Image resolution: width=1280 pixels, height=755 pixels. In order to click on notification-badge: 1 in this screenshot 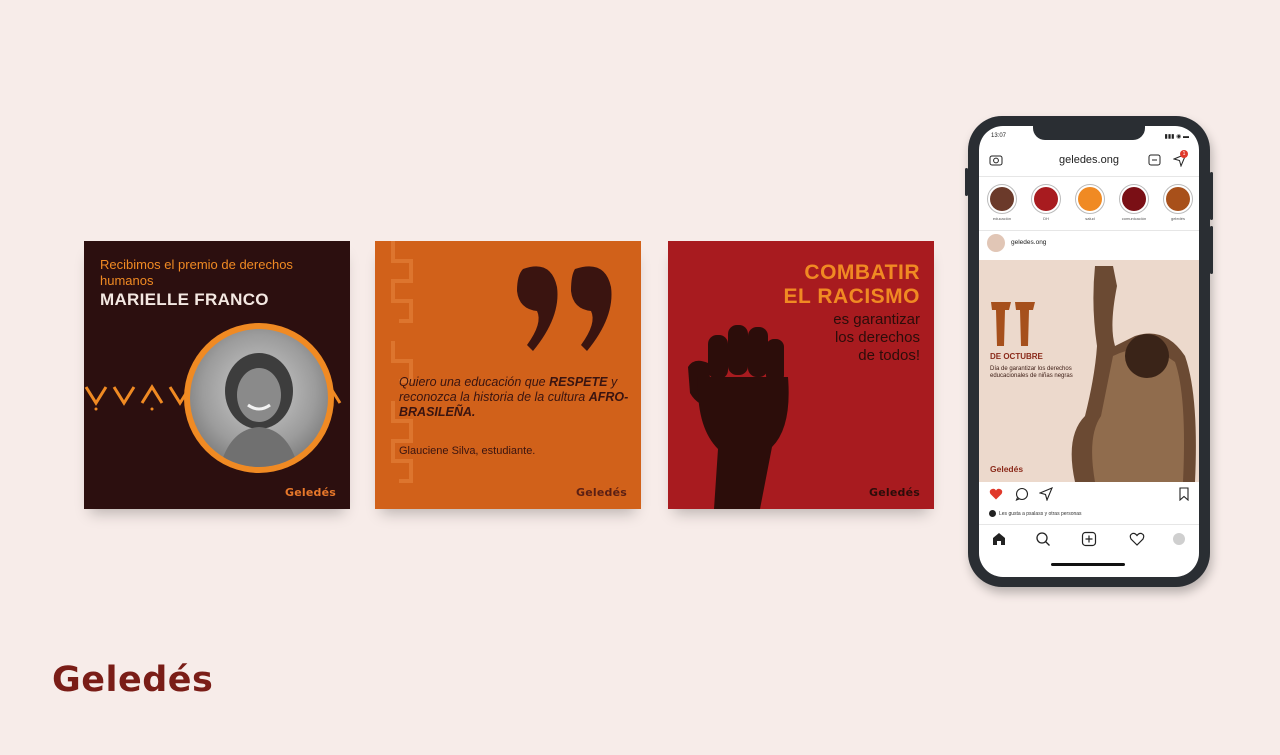, I will do `click(1184, 154)`.